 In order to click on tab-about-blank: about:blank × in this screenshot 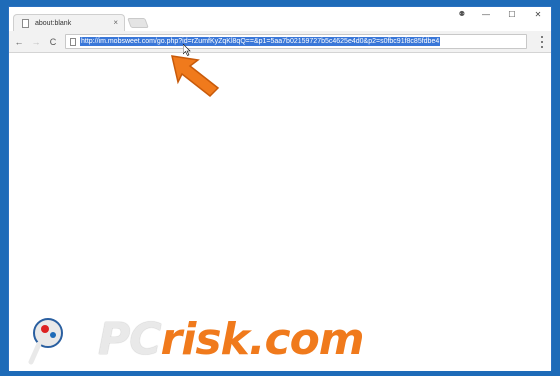, I will do `click(69, 22)`.